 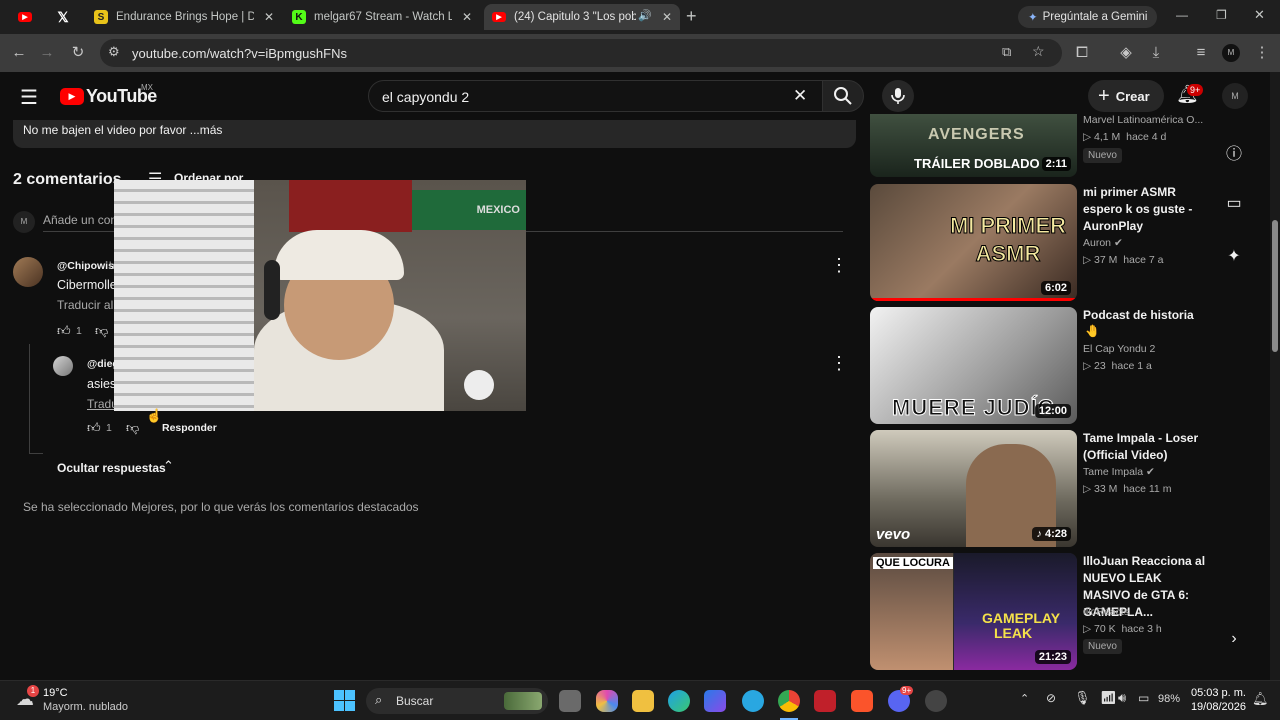 What do you see at coordinates (839, 265) in the screenshot?
I see `comment-menu-icon: ⋮` at bounding box center [839, 265].